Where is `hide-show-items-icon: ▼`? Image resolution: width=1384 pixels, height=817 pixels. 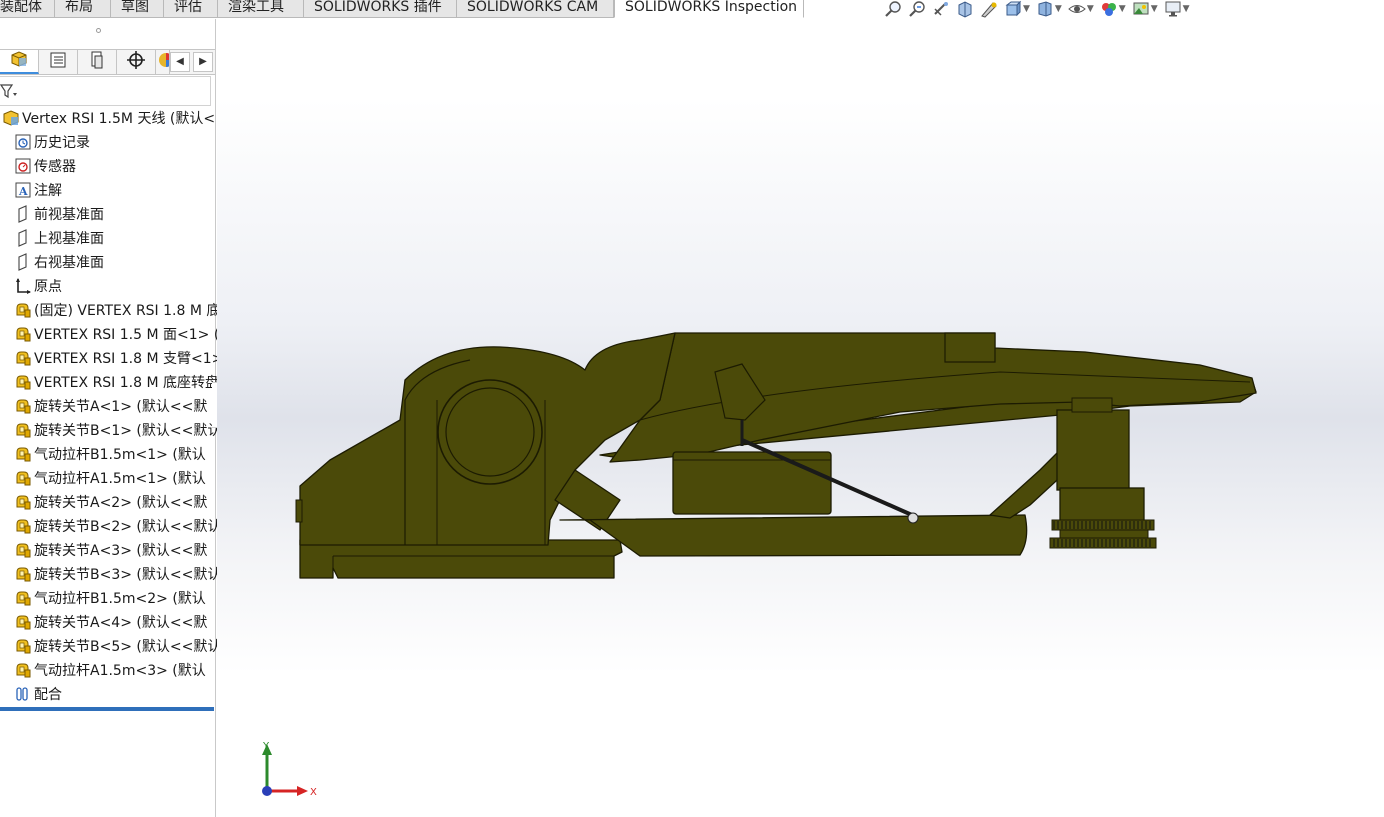 hide-show-items-icon: ▼ is located at coordinates (1084, 9).